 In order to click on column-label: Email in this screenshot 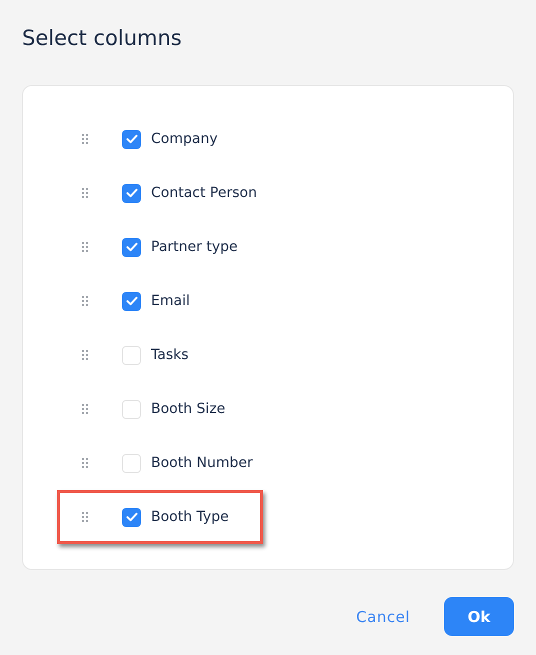, I will do `click(170, 301)`.